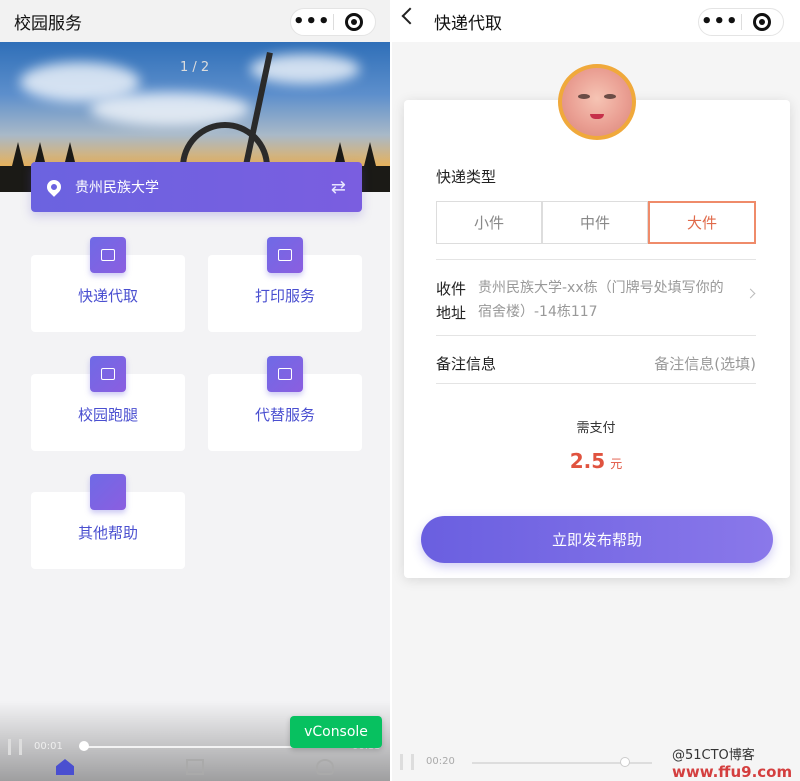  What do you see at coordinates (689, 363) in the screenshot?
I see `note-input: 备注信息(选填)` at bounding box center [689, 363].